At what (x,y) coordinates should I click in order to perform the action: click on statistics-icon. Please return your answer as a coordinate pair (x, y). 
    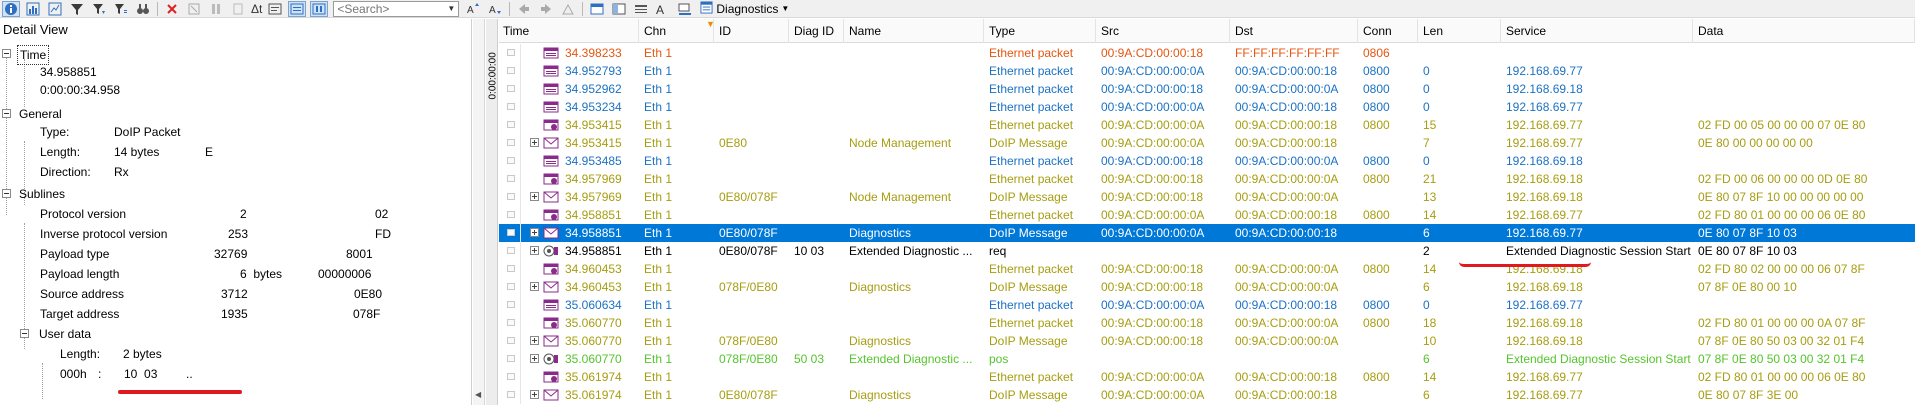
    Looking at the image, I should click on (55, 9).